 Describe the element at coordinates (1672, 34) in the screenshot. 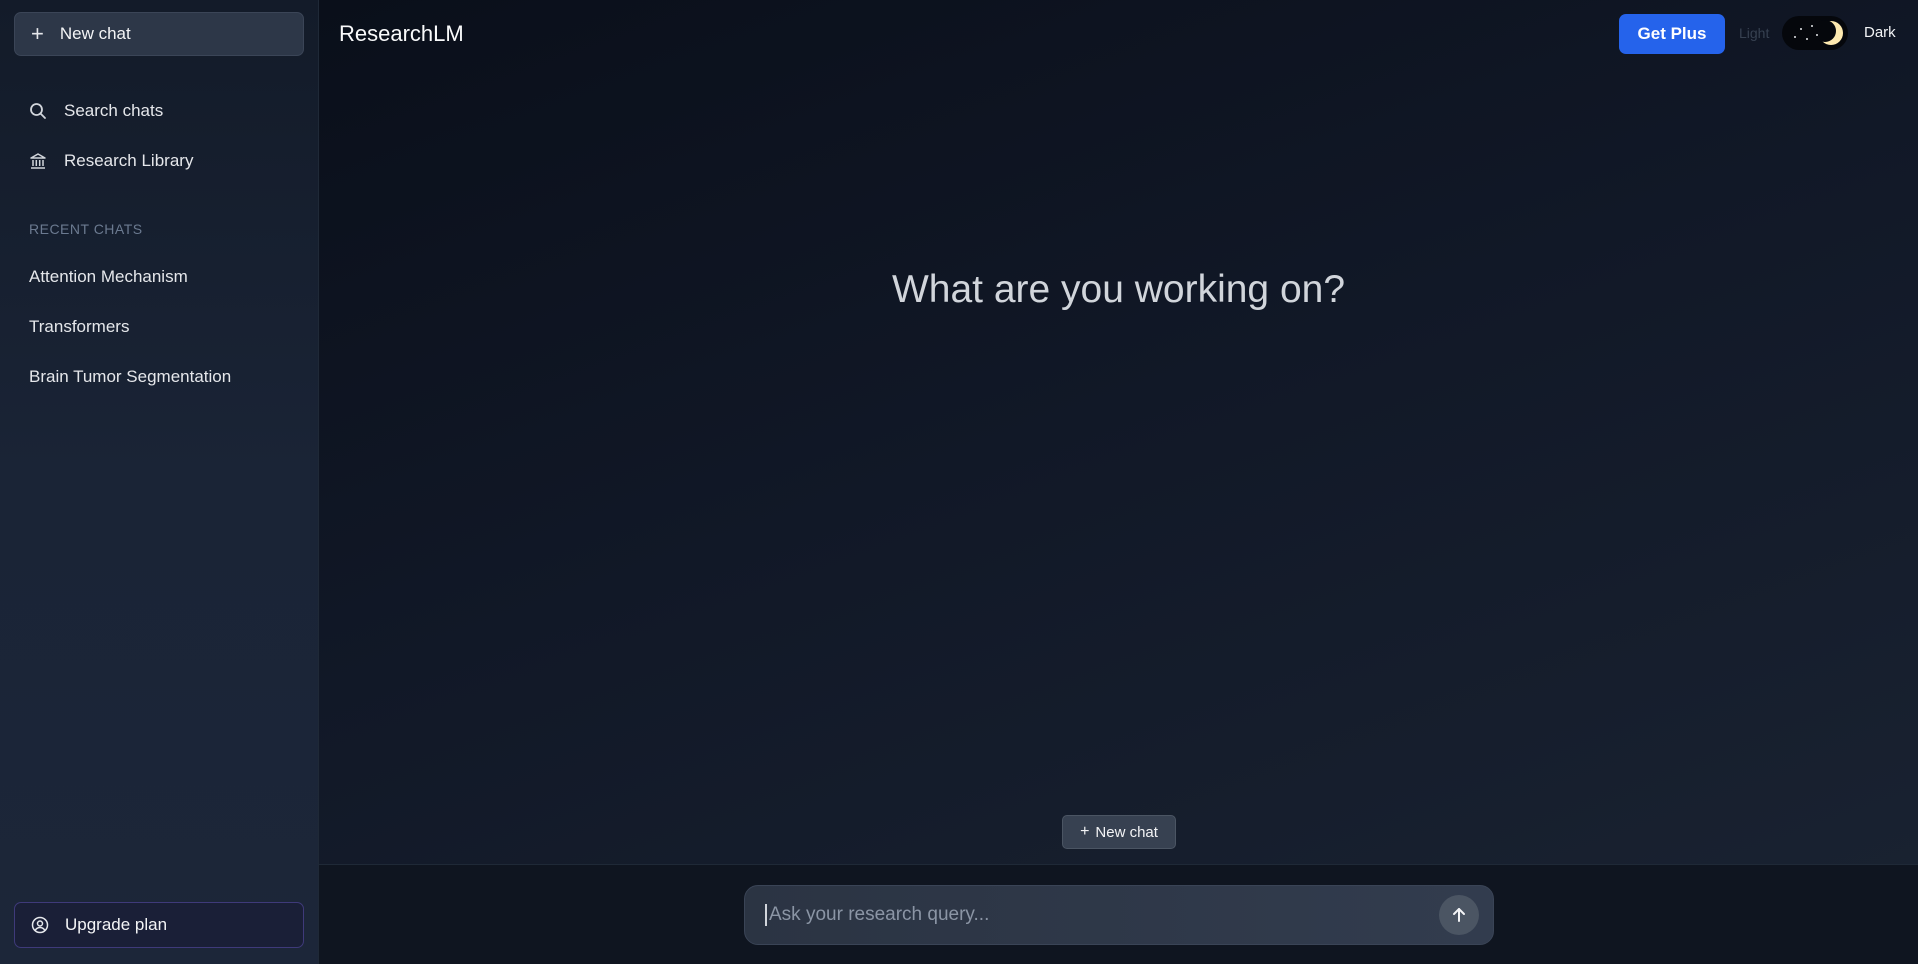

I see `get-plus-button: Get Plus` at that location.